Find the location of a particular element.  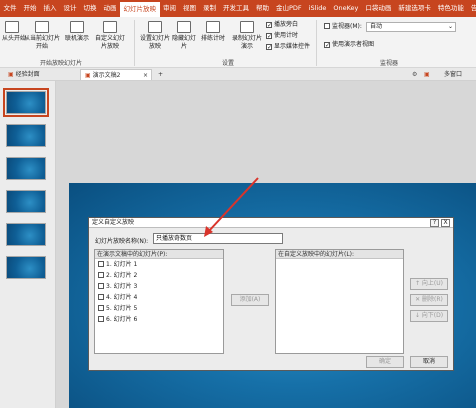

ribbon-tab: 幻灯片放映 is located at coordinates (140, 9).